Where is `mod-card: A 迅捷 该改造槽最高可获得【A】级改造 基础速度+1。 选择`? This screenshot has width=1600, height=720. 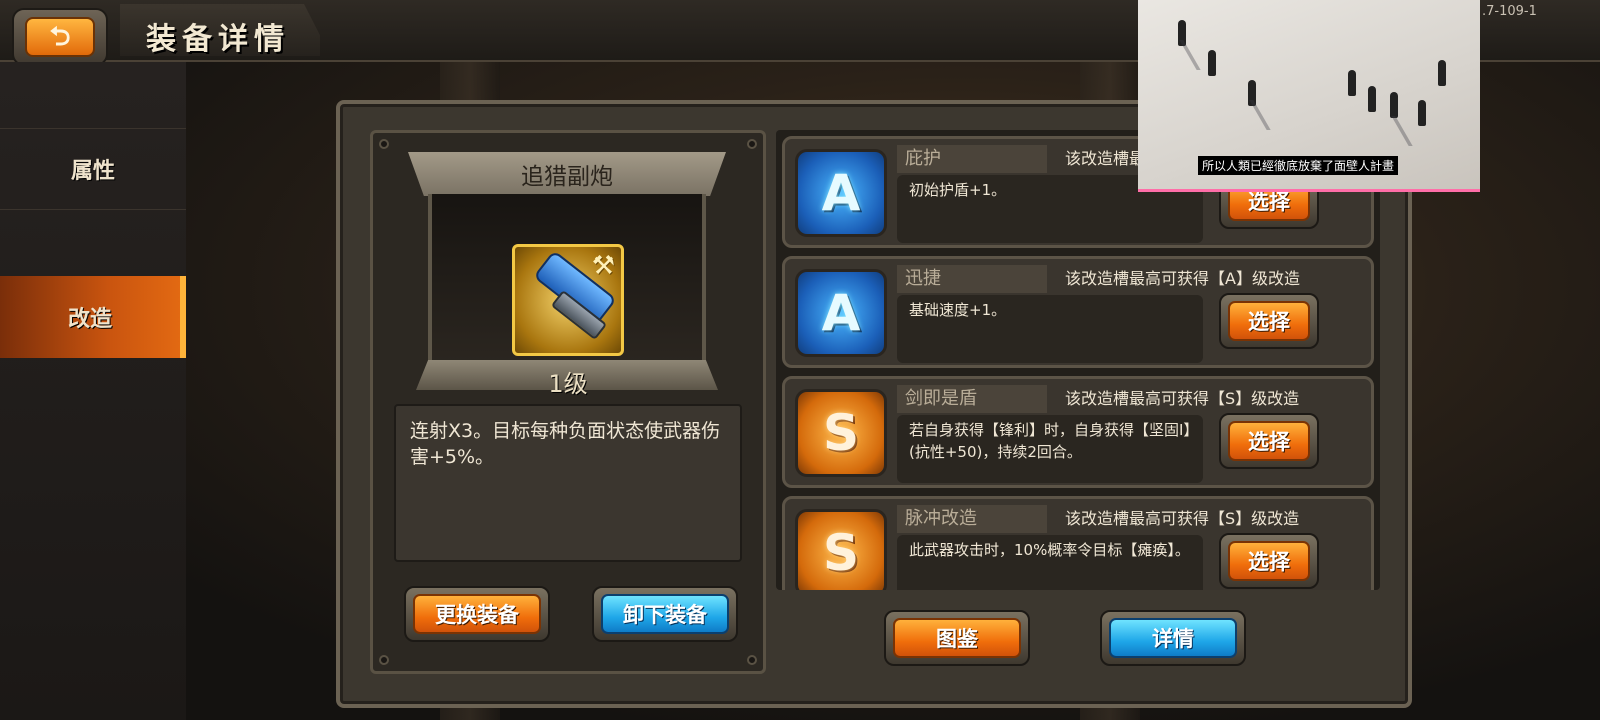 mod-card: A 迅捷 该改造槽最高可获得【A】级改造 基础速度+1。 选择 is located at coordinates (1078, 312).